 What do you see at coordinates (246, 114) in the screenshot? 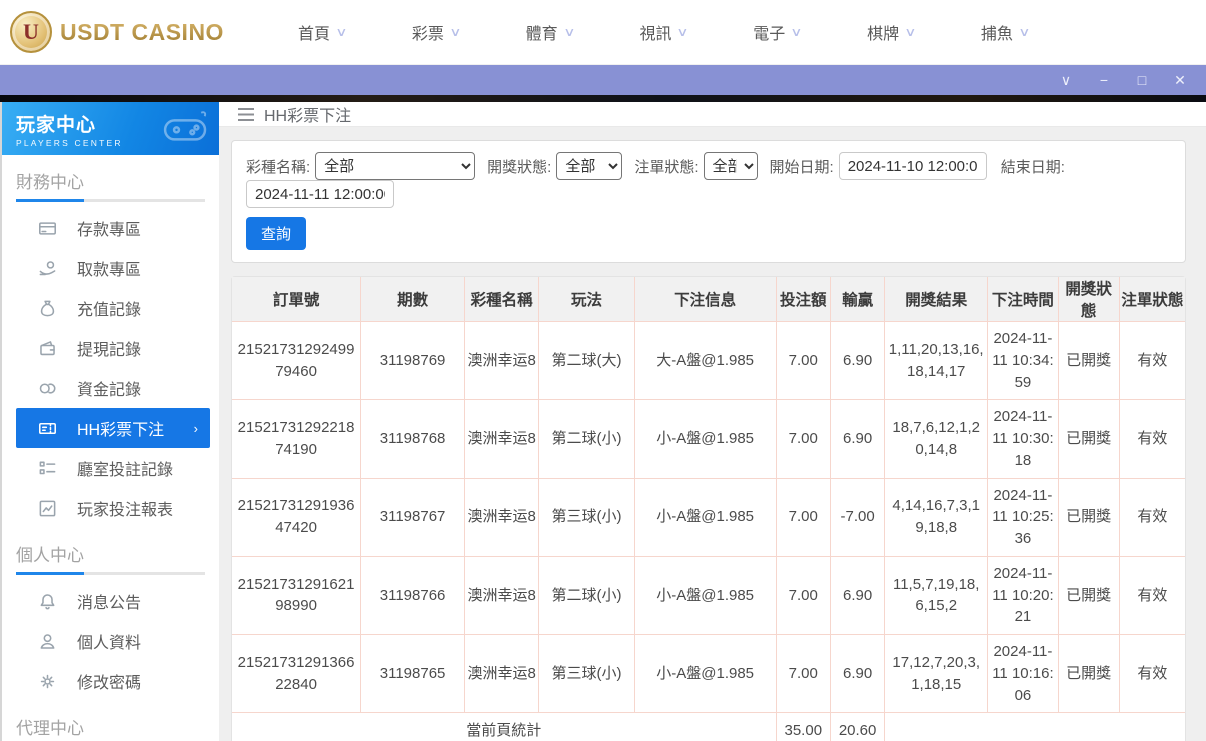
I see `hamburger-menu-icon` at bounding box center [246, 114].